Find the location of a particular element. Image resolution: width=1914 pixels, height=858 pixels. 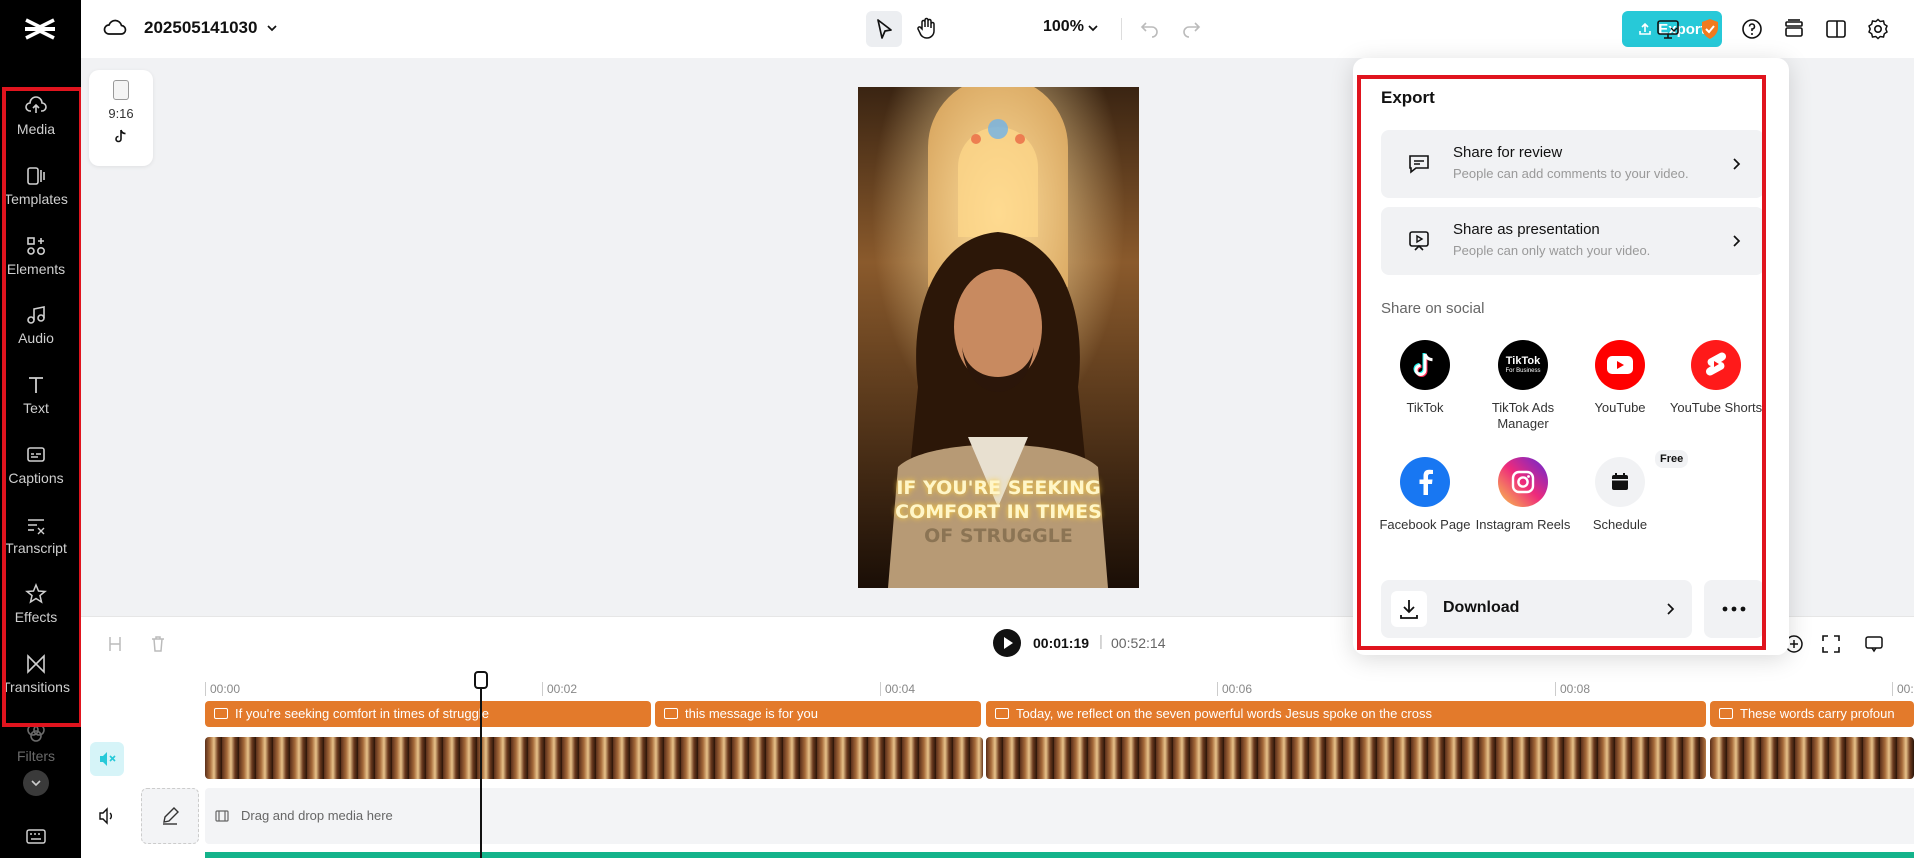

hand-tool-icon is located at coordinates (927, 28).